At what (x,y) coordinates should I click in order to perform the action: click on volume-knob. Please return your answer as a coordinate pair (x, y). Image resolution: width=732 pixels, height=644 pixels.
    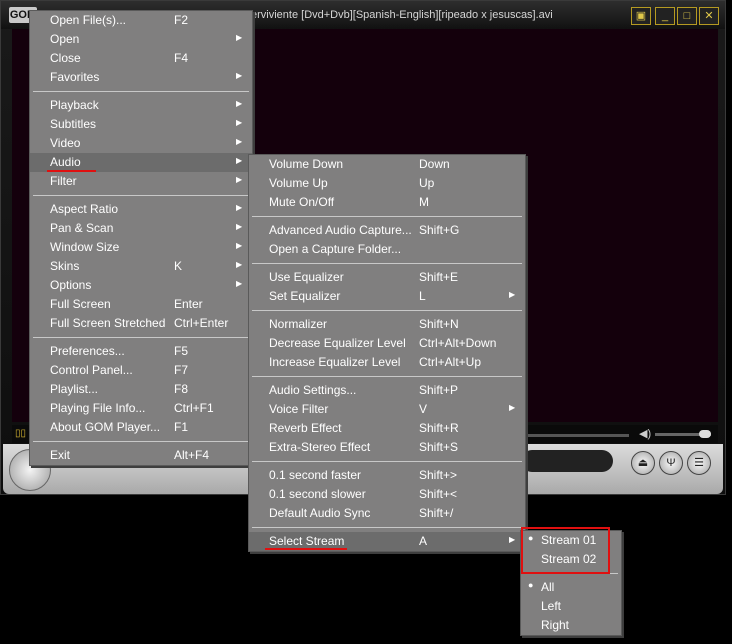
    Looking at the image, I should click on (705, 434).